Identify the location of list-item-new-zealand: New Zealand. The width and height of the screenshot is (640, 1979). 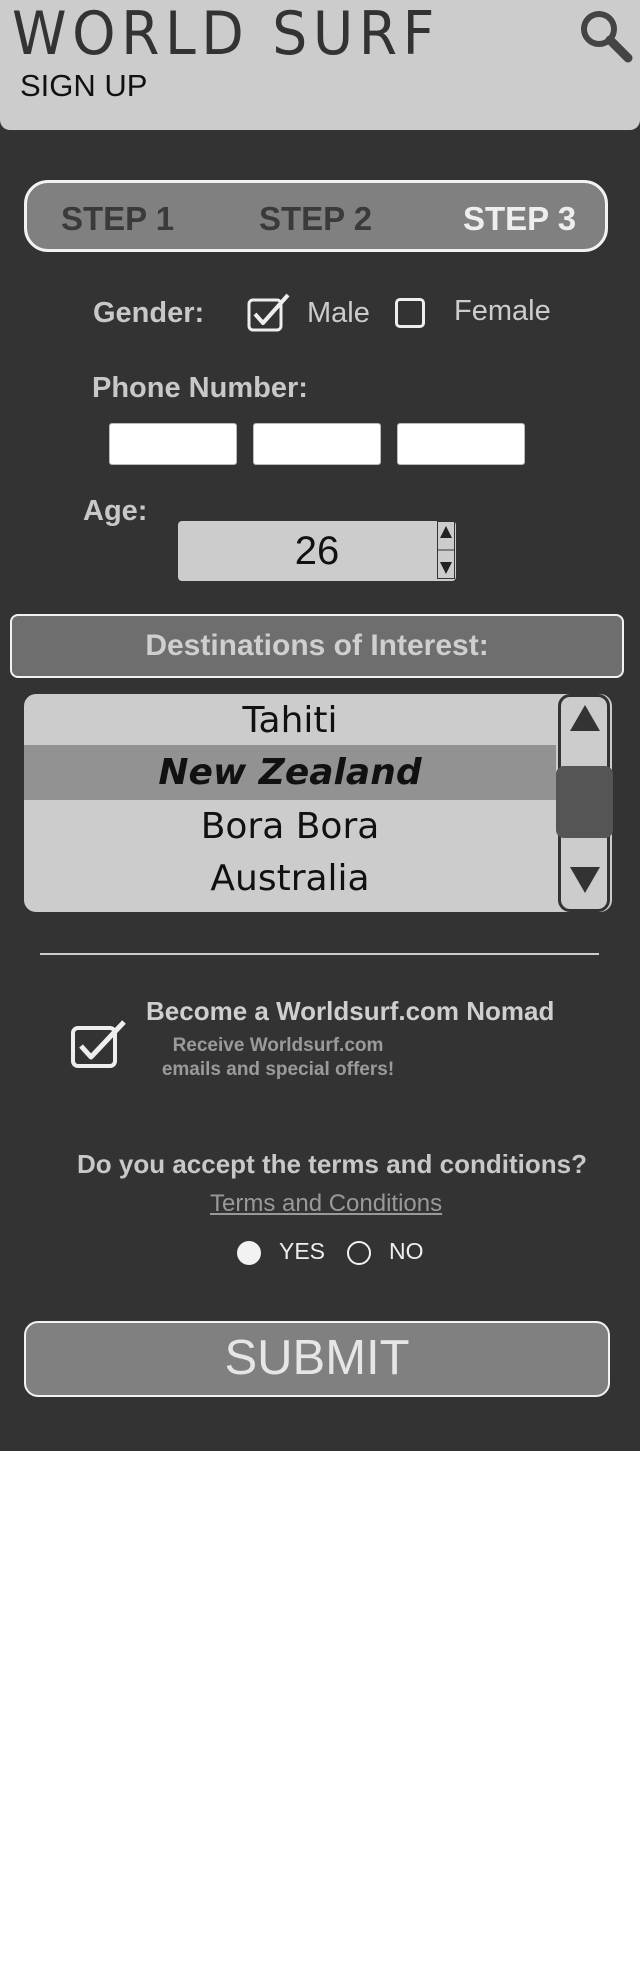
(290, 772).